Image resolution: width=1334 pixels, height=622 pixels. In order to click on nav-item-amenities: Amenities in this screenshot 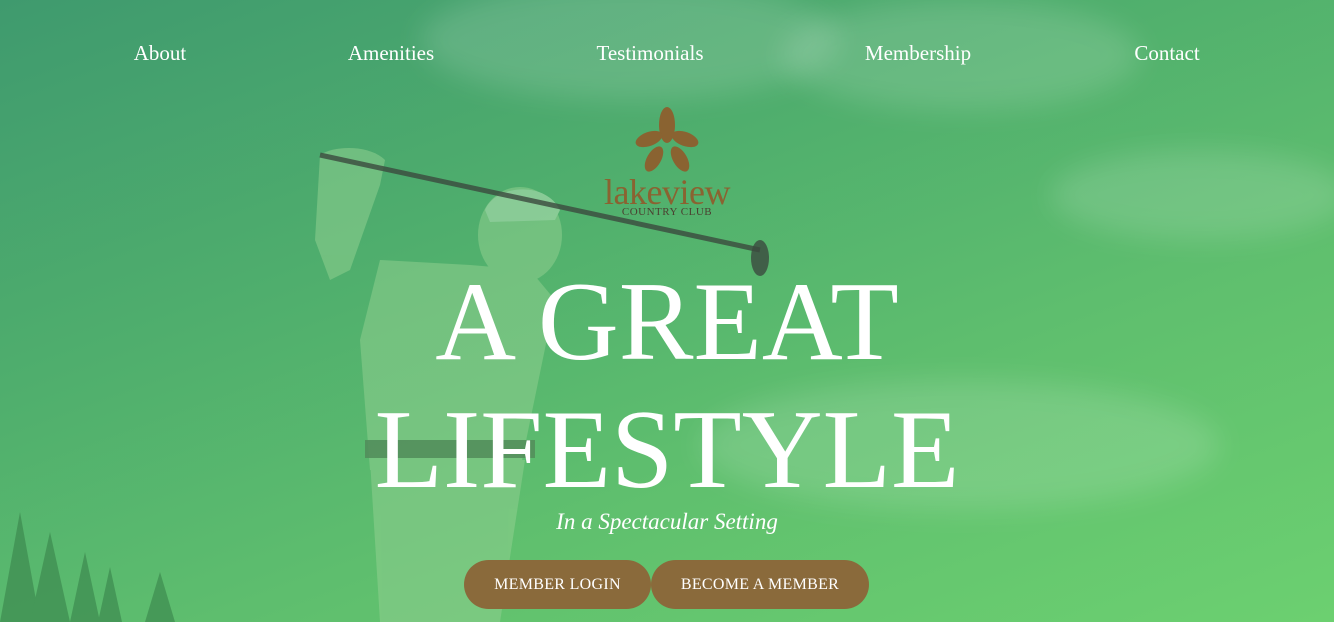, I will do `click(391, 53)`.